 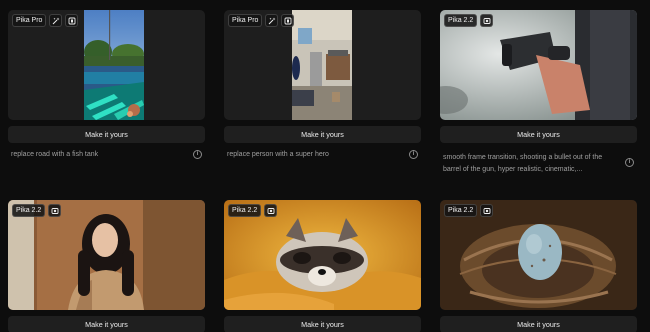 What do you see at coordinates (114, 65) in the screenshot?
I see `road-fishtank-preview` at bounding box center [114, 65].